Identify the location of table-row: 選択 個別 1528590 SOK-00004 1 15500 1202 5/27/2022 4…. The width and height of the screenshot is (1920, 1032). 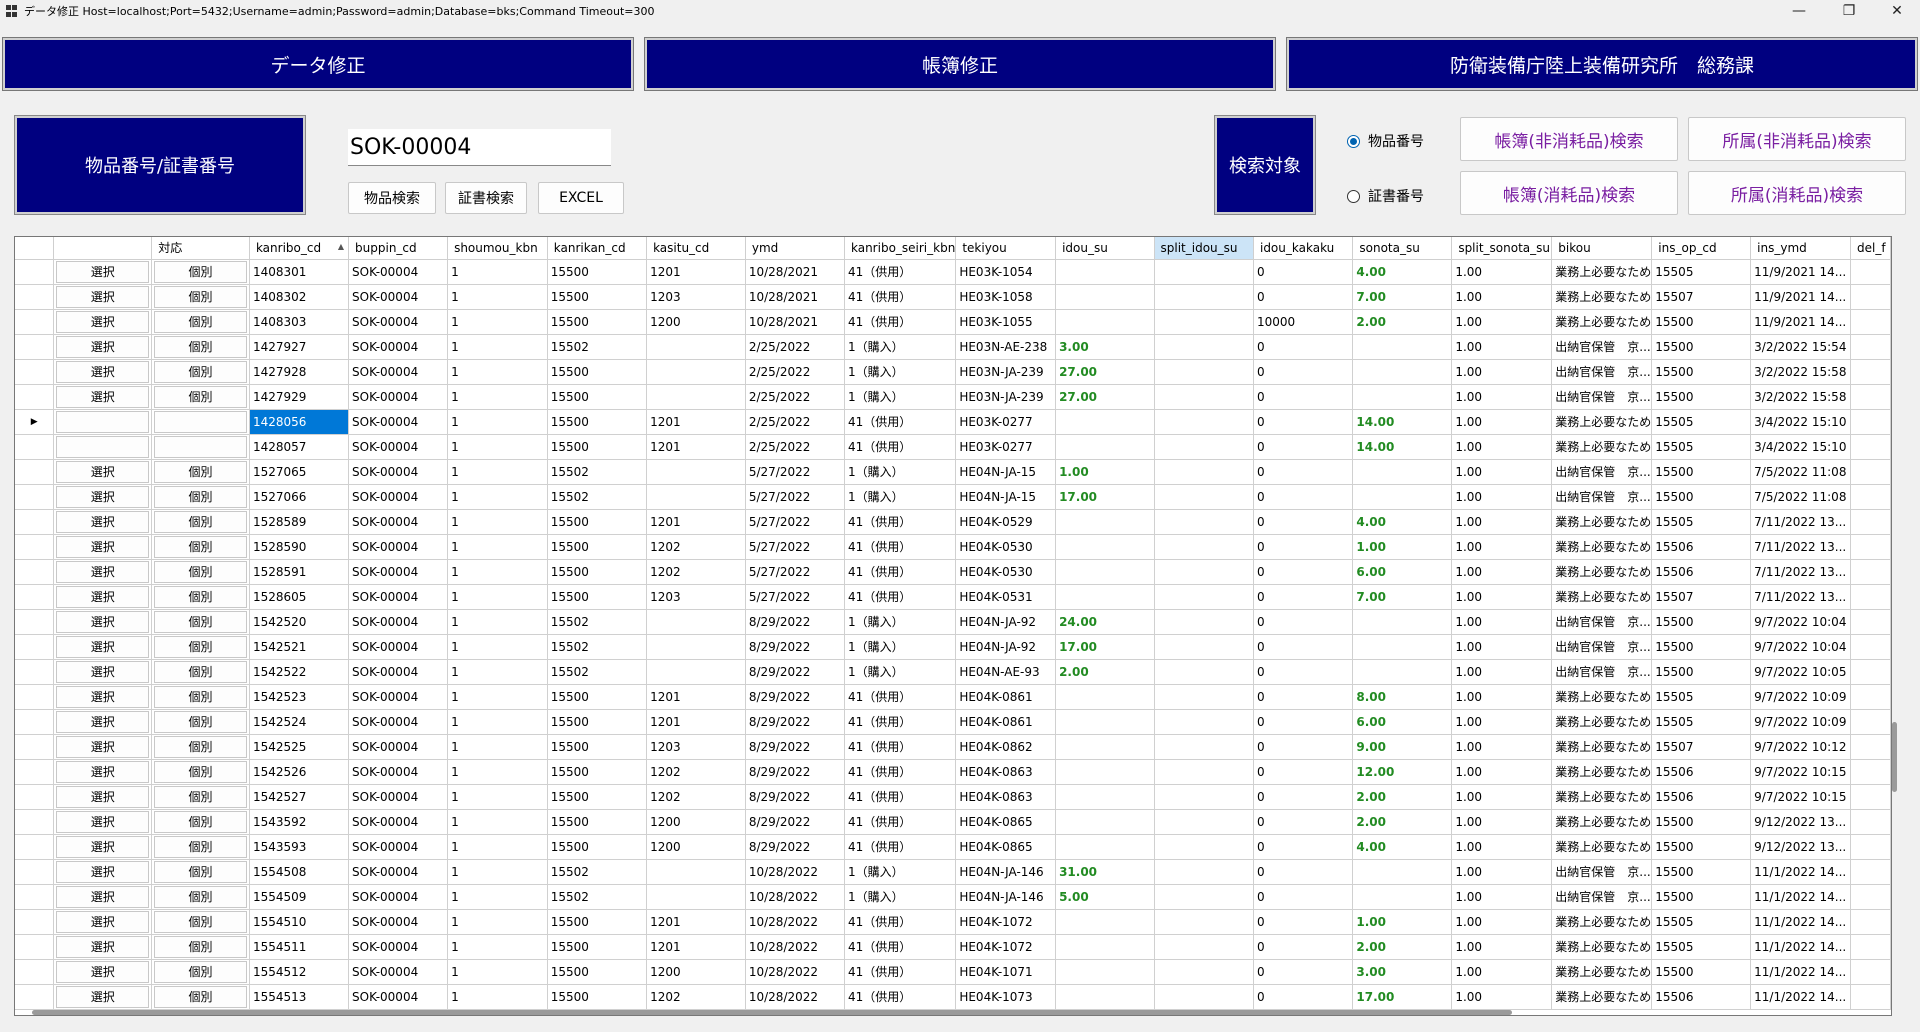
(953, 547).